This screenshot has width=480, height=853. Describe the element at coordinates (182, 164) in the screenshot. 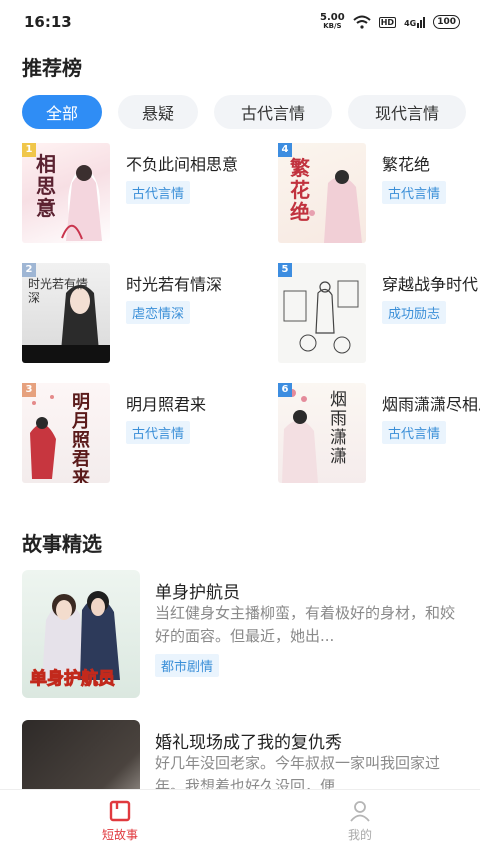

I see `book-title: 不负此间相思意` at that location.